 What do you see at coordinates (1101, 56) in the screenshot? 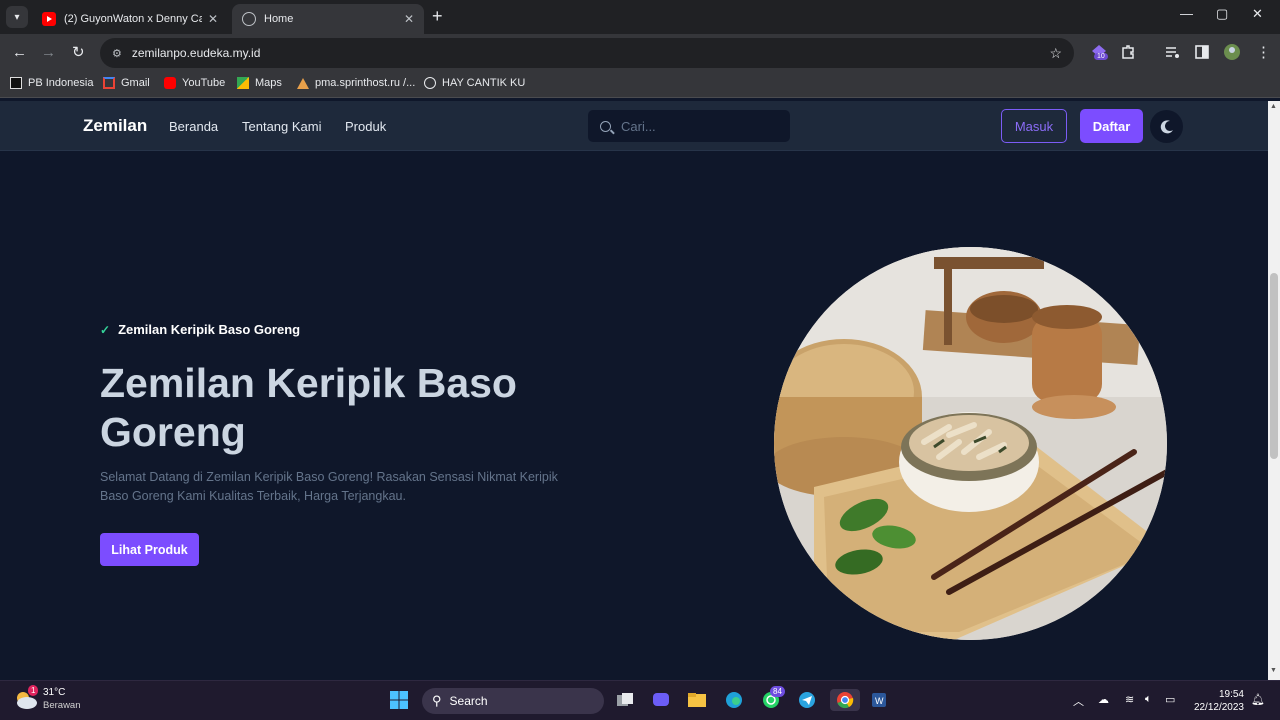
I see `extension-badge: 10` at bounding box center [1101, 56].